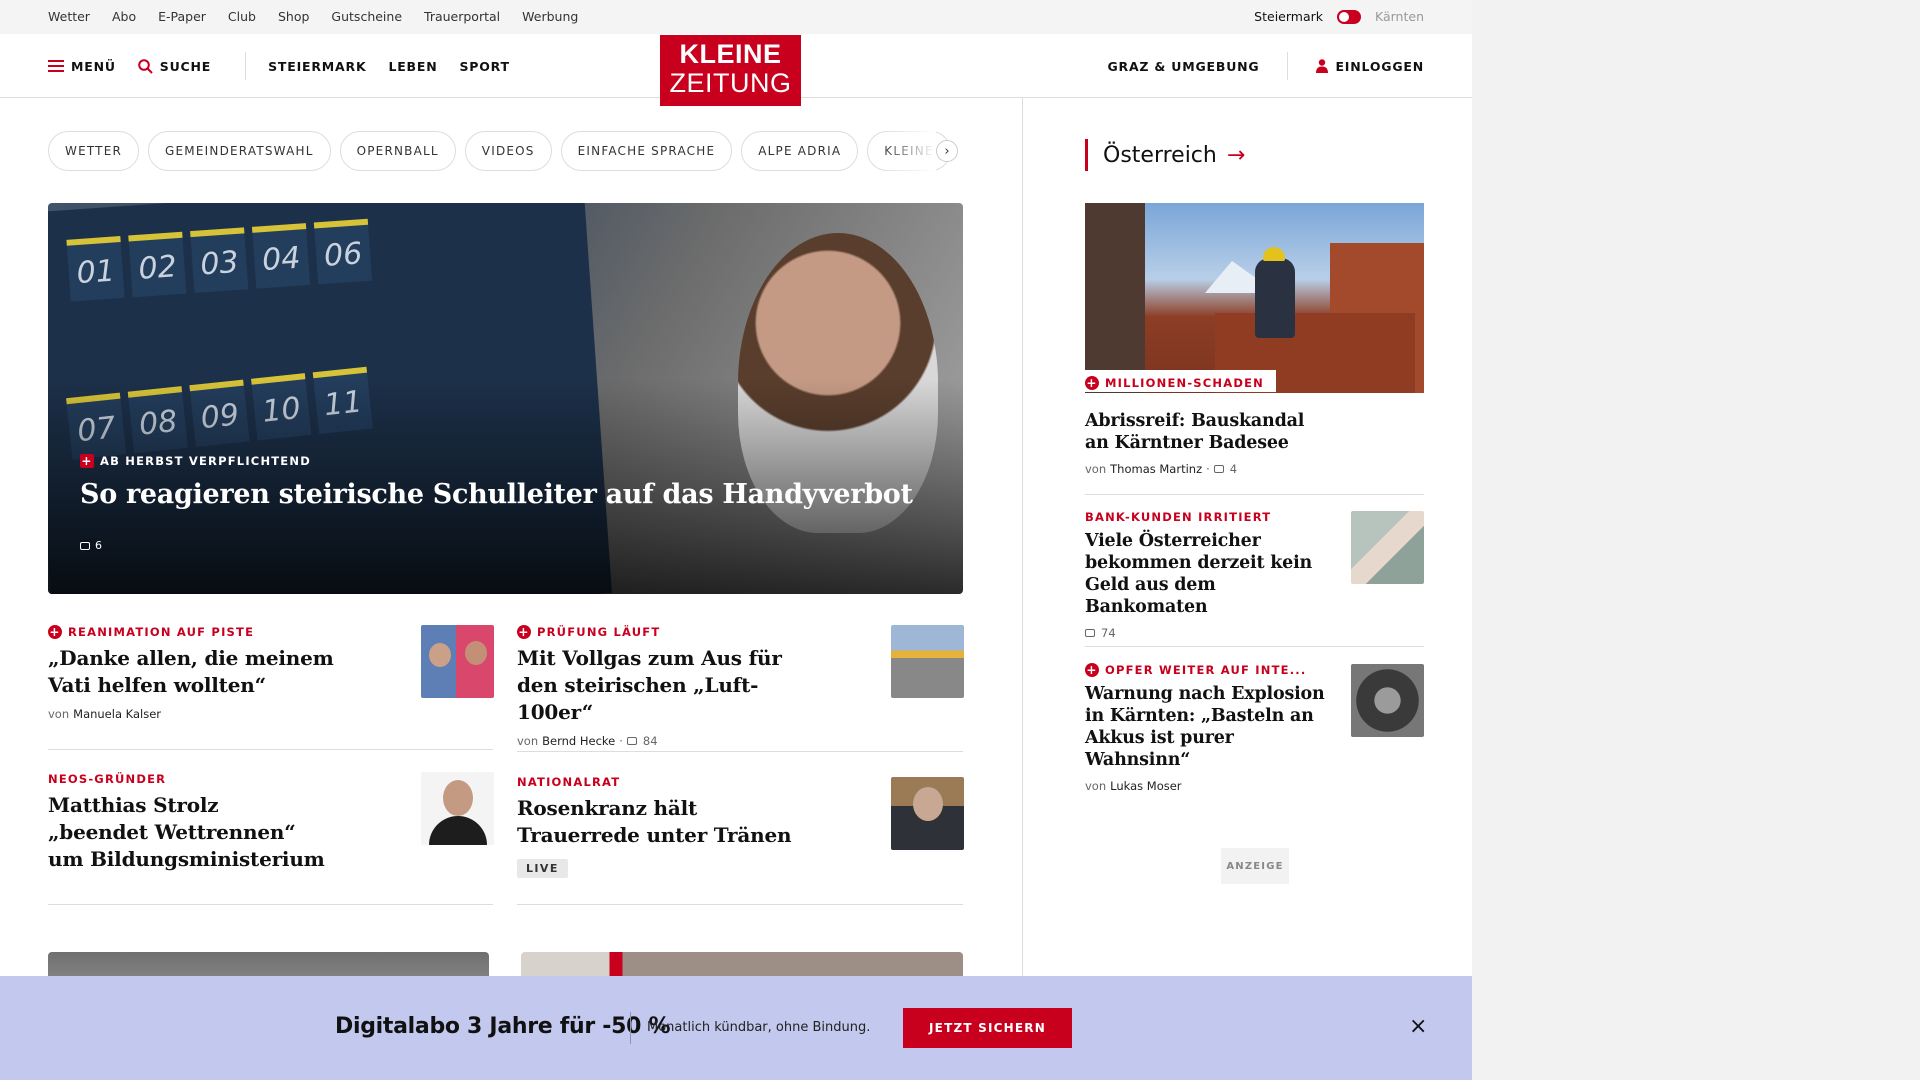  What do you see at coordinates (1195, 421) in the screenshot?
I see `article-title-line: Abrissreif: Bauskandal` at bounding box center [1195, 421].